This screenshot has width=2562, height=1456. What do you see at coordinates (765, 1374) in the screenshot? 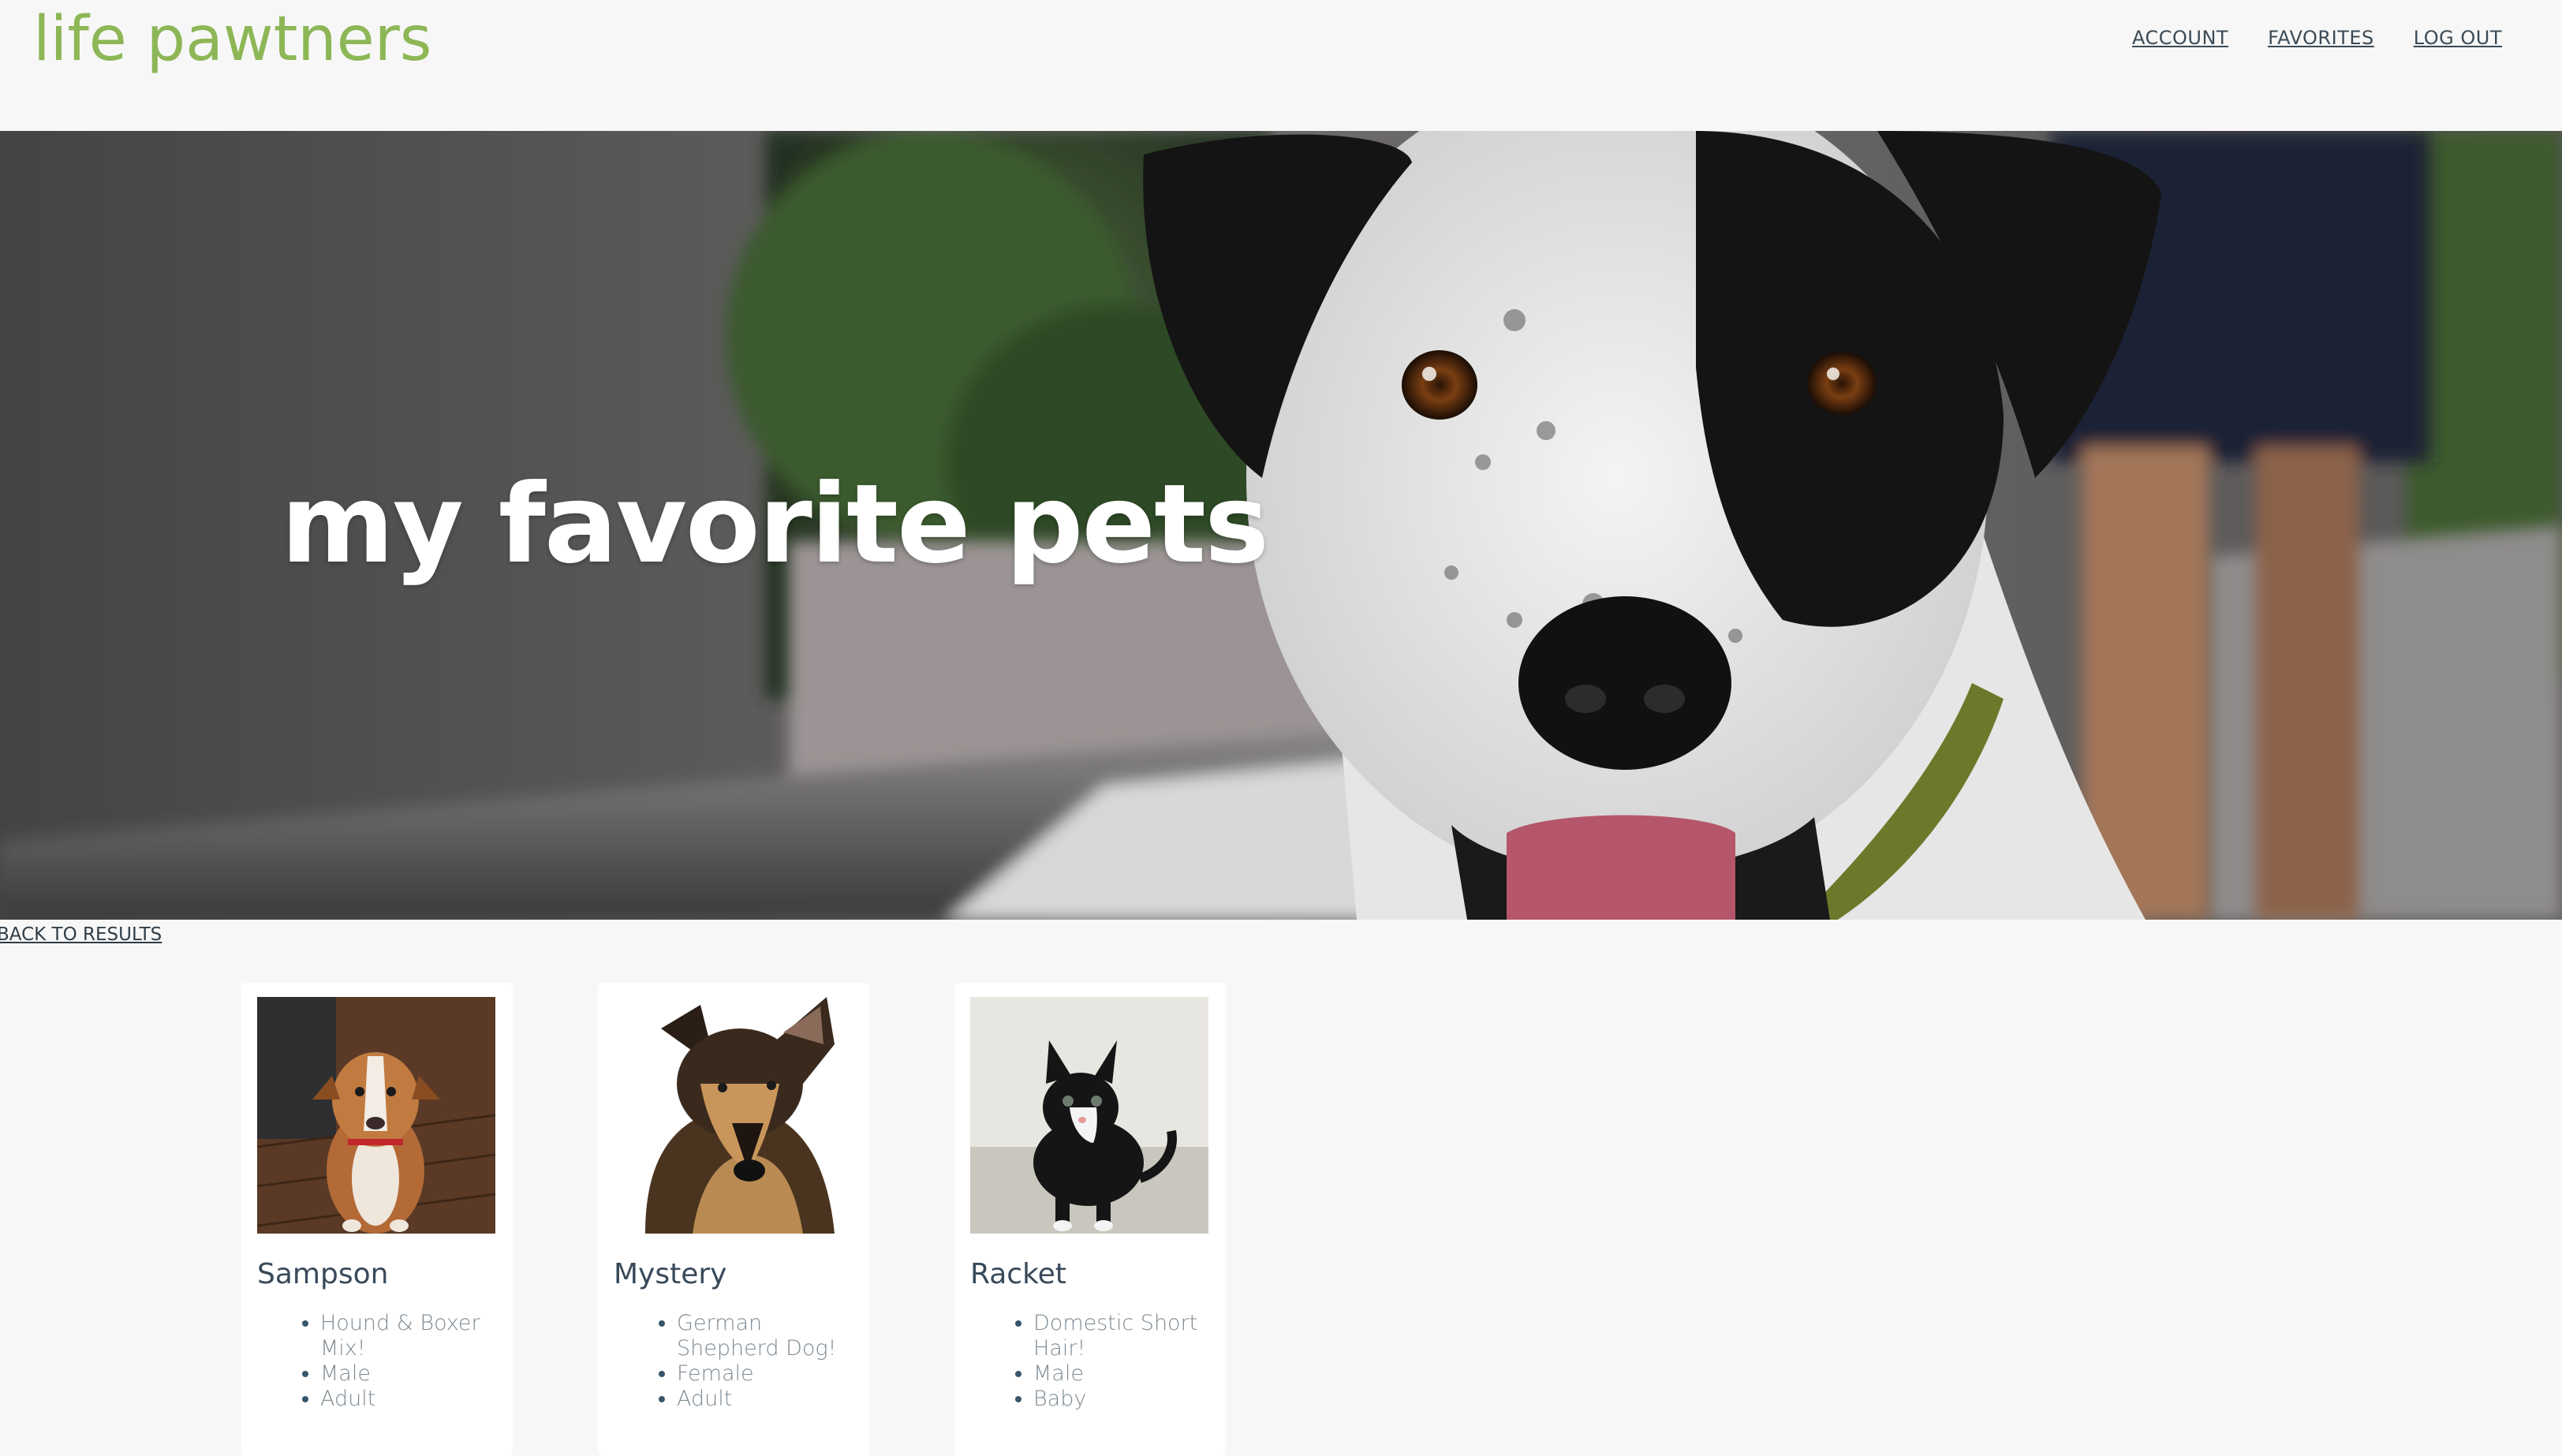
I see `pet-gender: Female` at bounding box center [765, 1374].